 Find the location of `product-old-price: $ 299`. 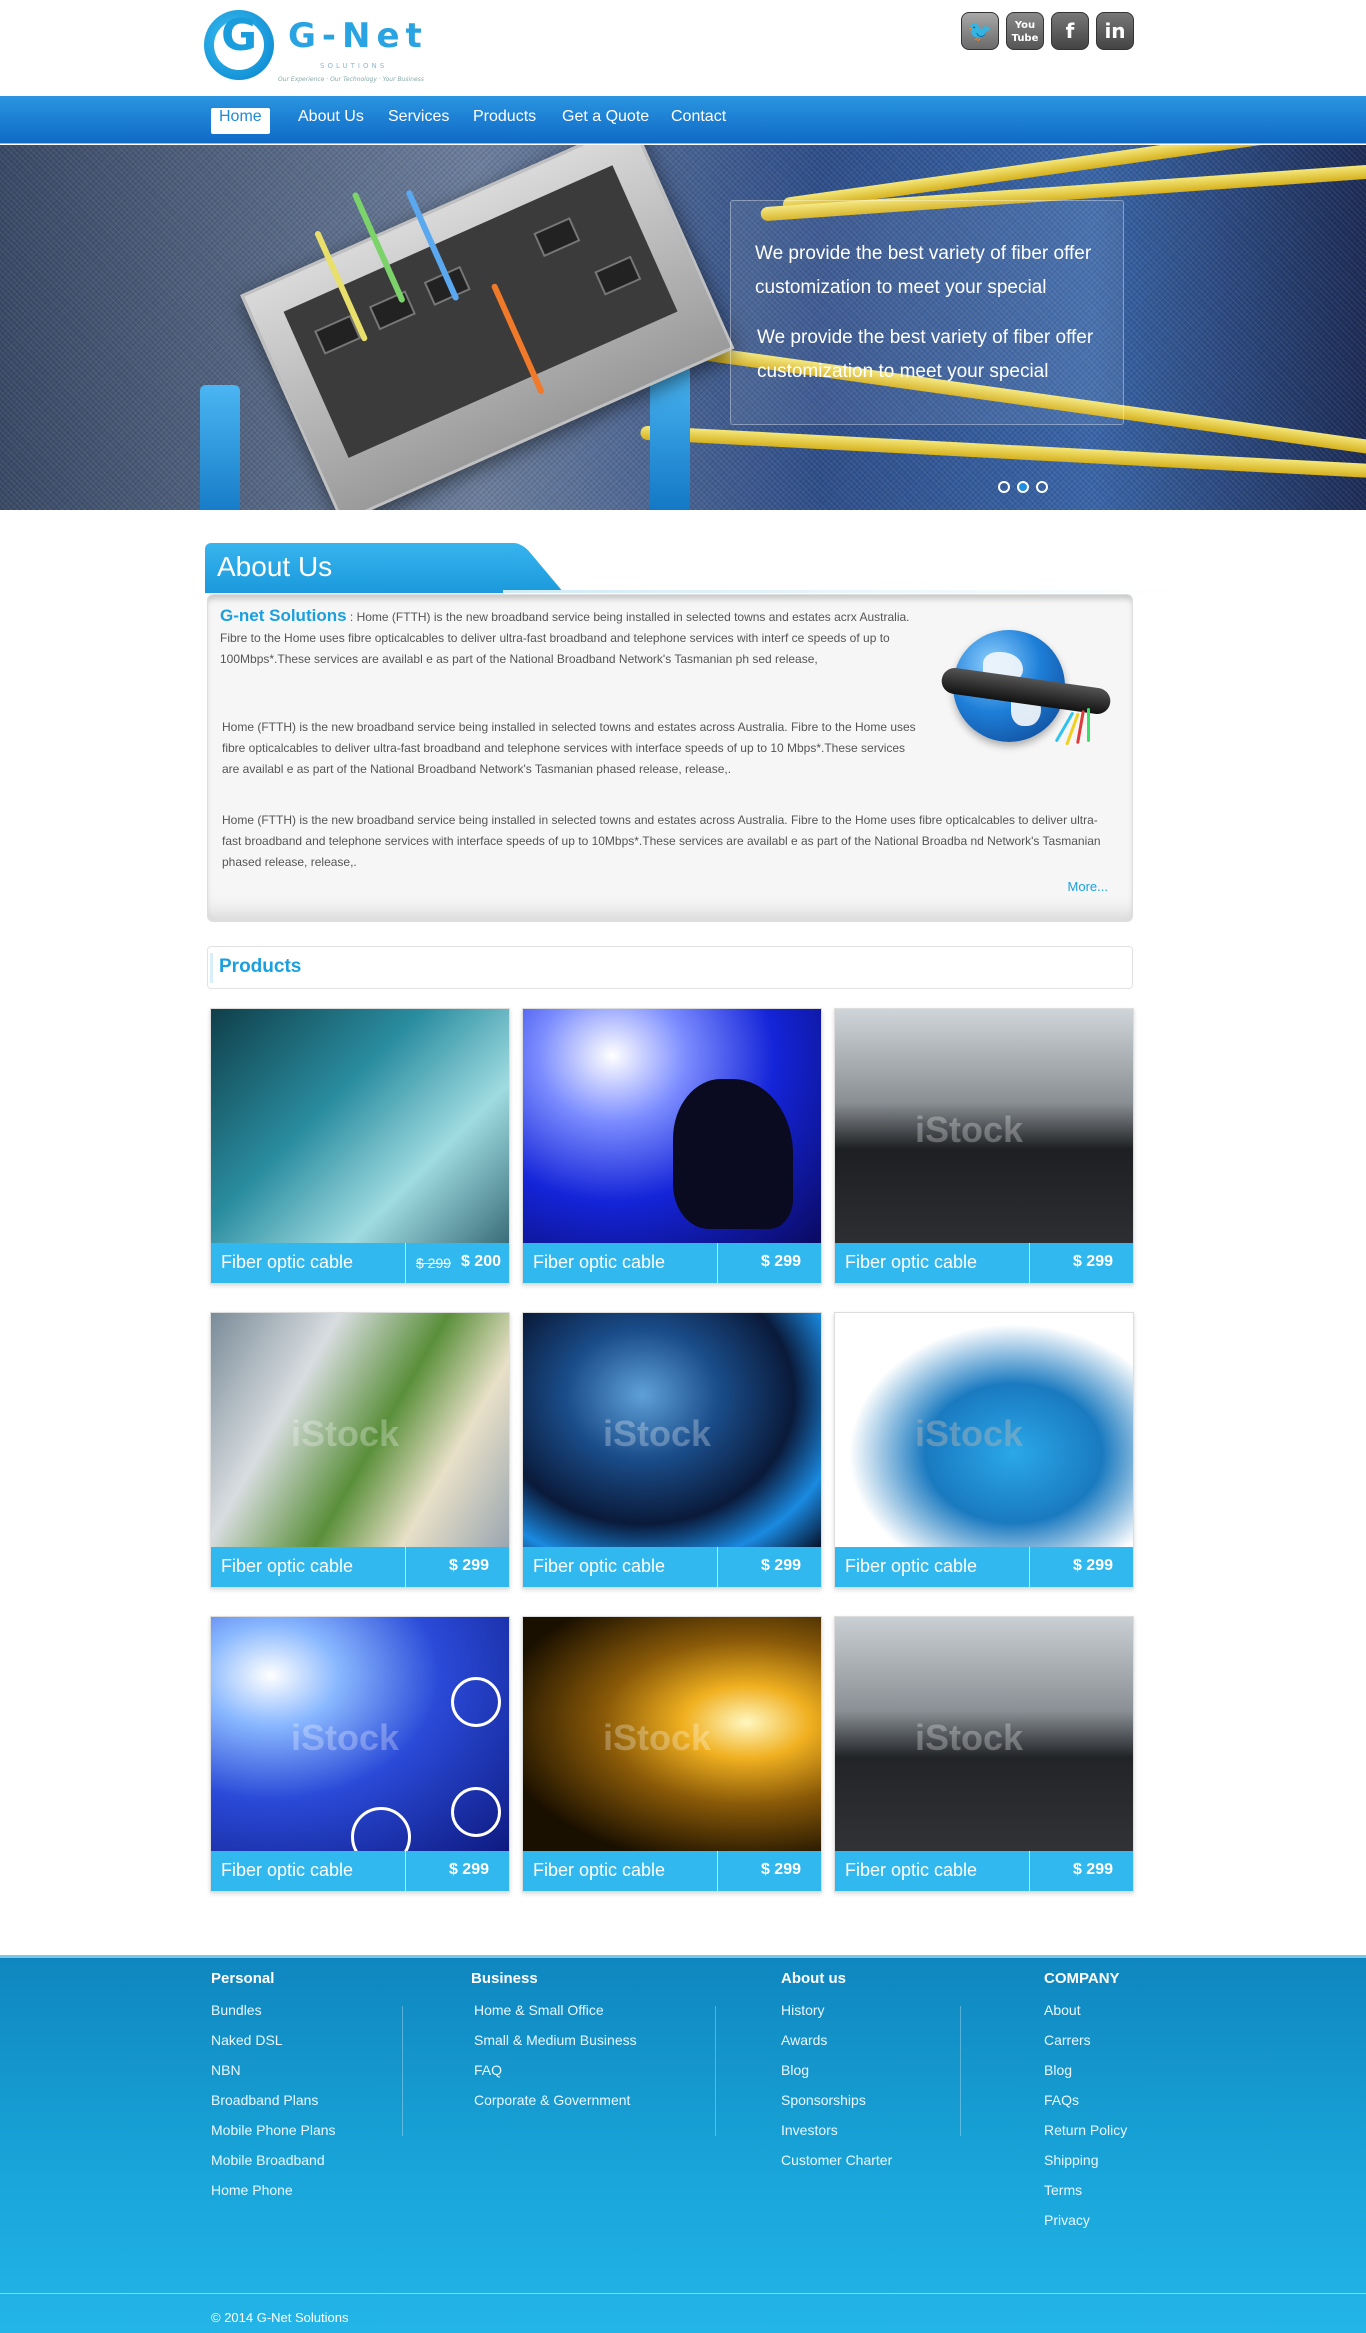

product-old-price: $ 299 is located at coordinates (434, 1263).